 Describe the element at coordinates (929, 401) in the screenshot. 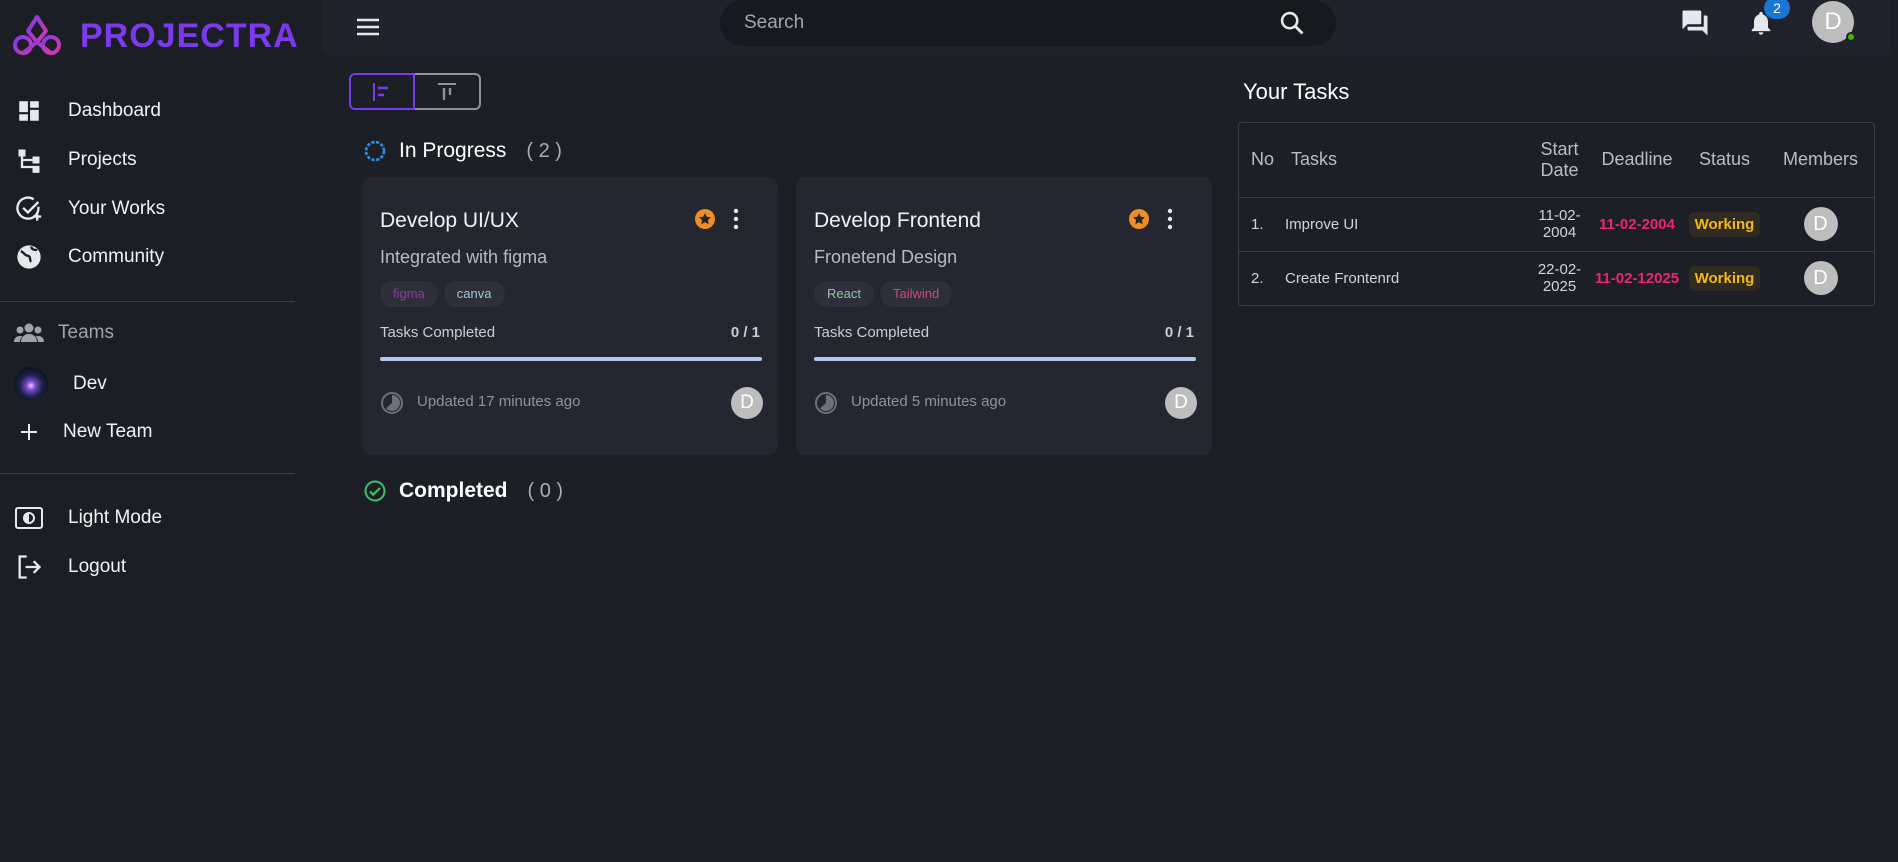

I see `updated-time: Updated 5 minutes ago` at that location.